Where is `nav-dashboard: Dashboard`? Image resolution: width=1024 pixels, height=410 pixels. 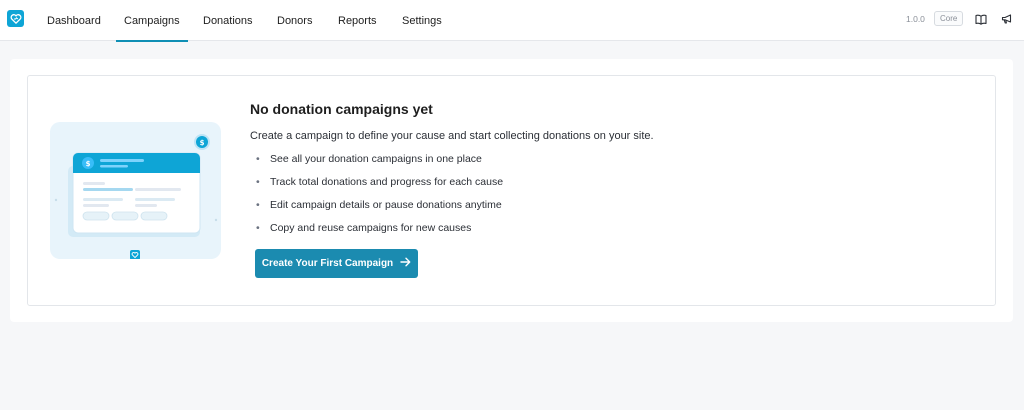 nav-dashboard: Dashboard is located at coordinates (74, 20).